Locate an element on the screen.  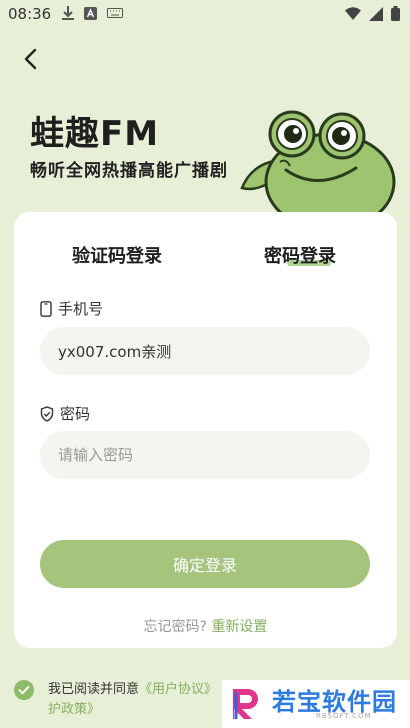
frog-mascot-illustration is located at coordinates (318, 165).